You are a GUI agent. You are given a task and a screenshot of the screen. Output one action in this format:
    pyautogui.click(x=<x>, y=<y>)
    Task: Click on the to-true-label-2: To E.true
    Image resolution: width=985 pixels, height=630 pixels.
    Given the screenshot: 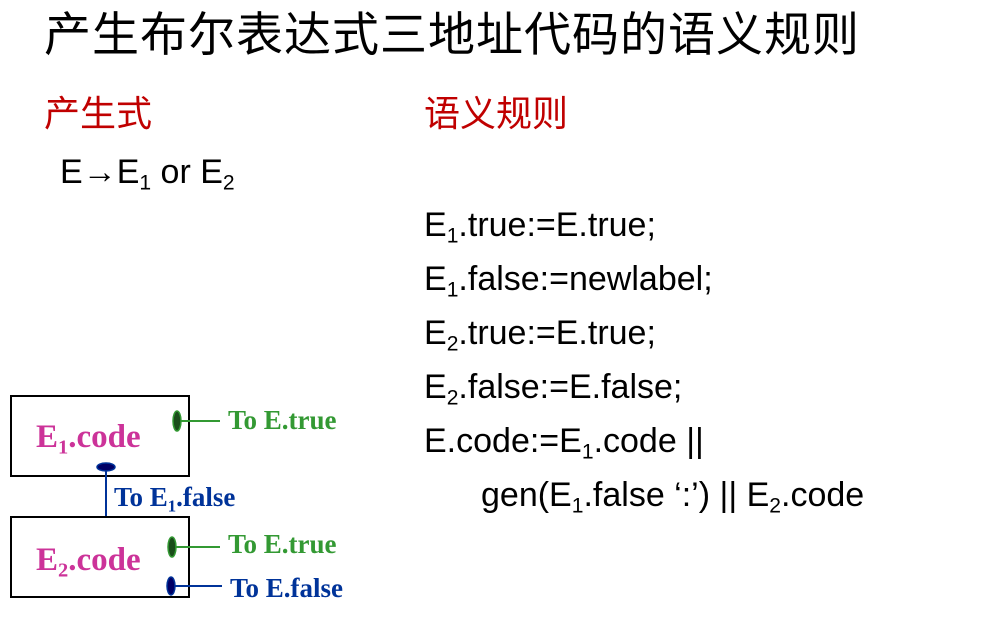 What is the action you would take?
    pyautogui.click(x=282, y=544)
    